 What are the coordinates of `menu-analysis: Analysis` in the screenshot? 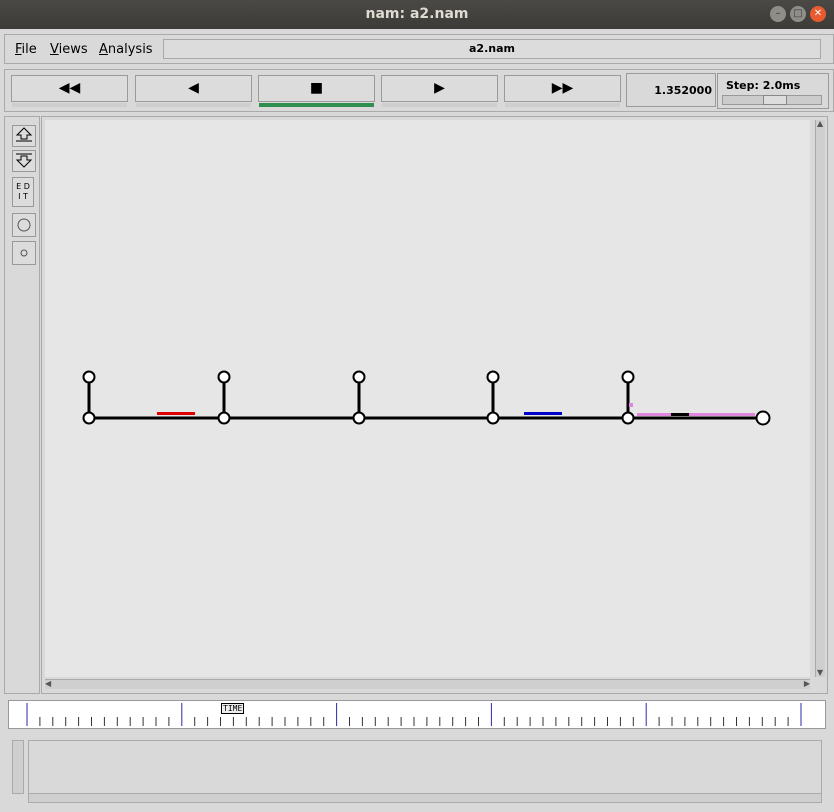 It's located at (126, 49).